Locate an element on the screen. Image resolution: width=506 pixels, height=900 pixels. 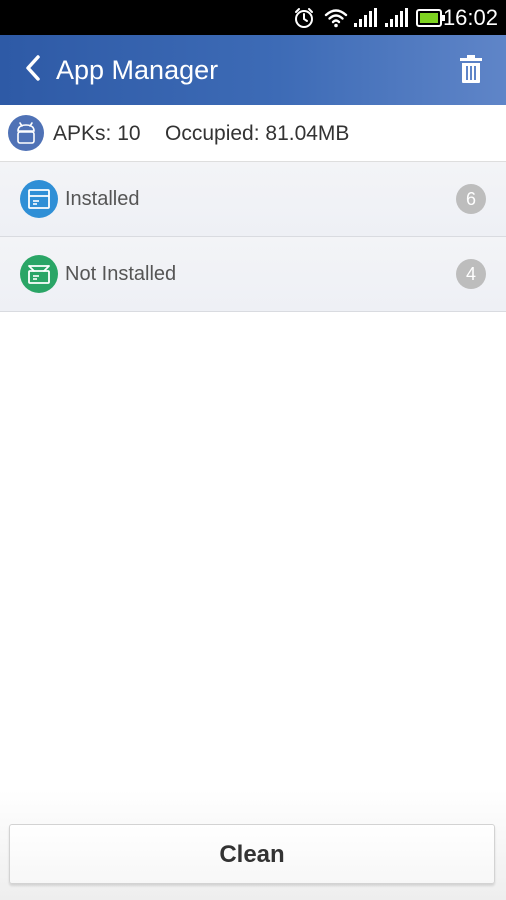
trash-icon is located at coordinates (471, 71).